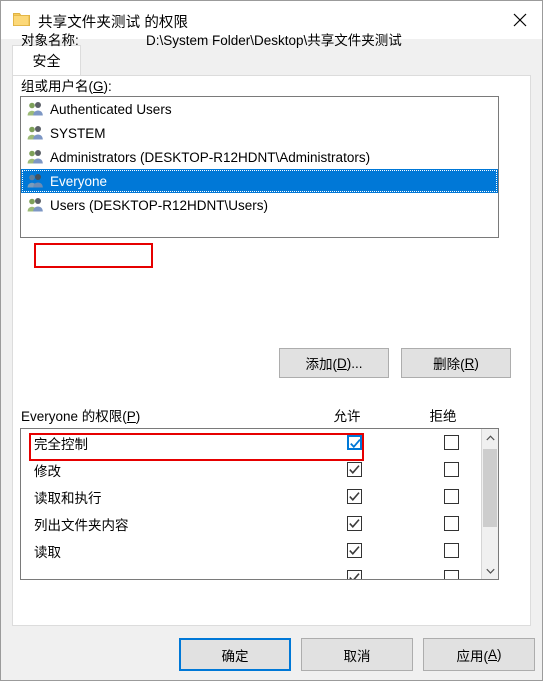 The width and height of the screenshot is (543, 681). I want to click on ok-button-label: 确定, so click(235, 656).